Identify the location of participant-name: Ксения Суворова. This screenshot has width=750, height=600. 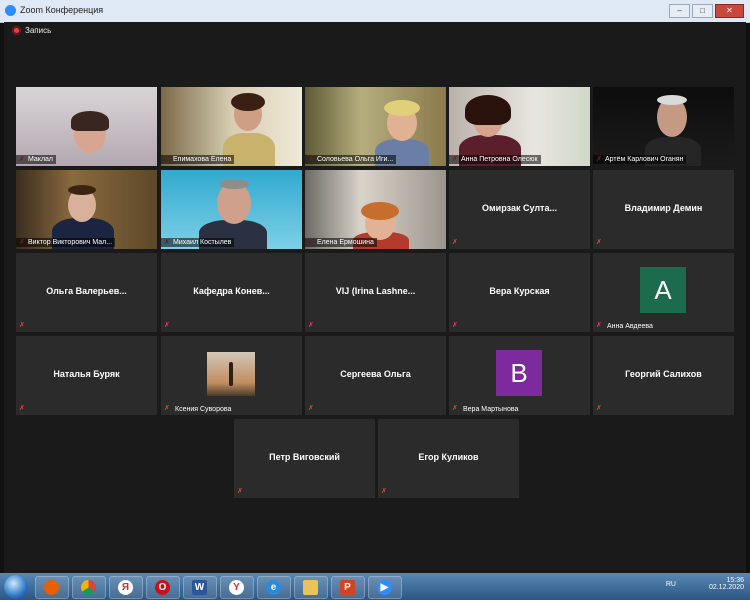
(203, 409).